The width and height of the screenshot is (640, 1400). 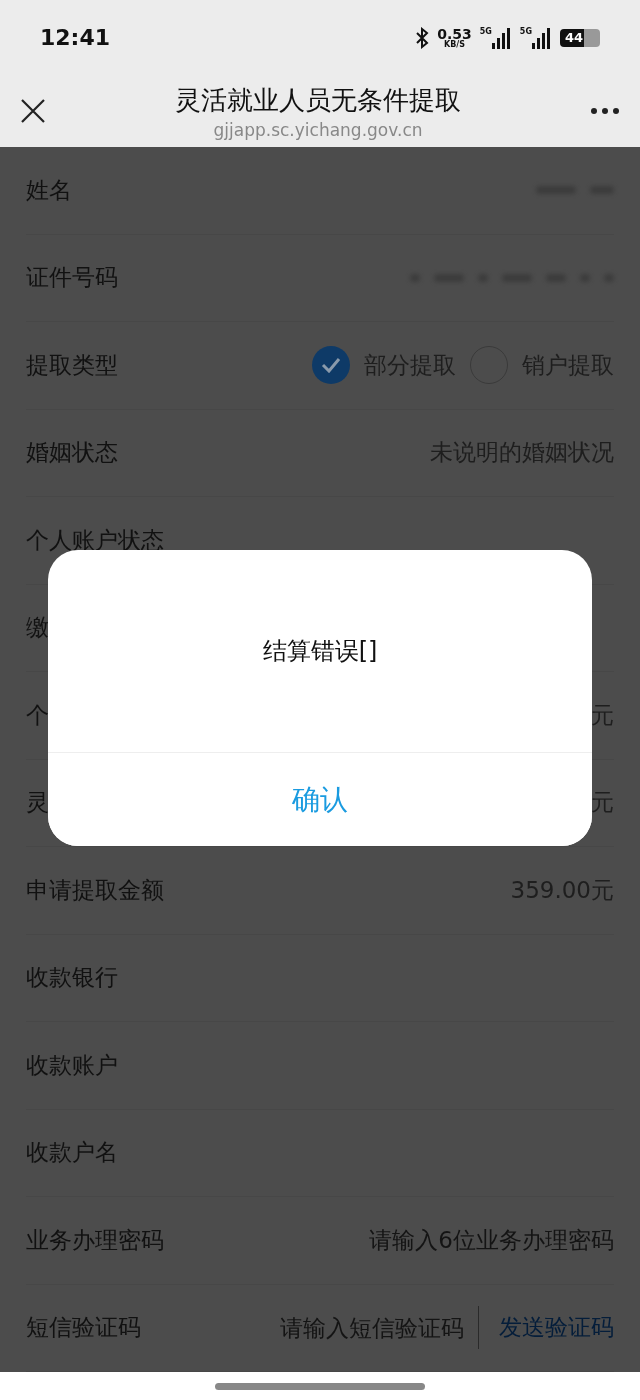 I want to click on field-label: 收款账户, so click(x=72, y=1065).